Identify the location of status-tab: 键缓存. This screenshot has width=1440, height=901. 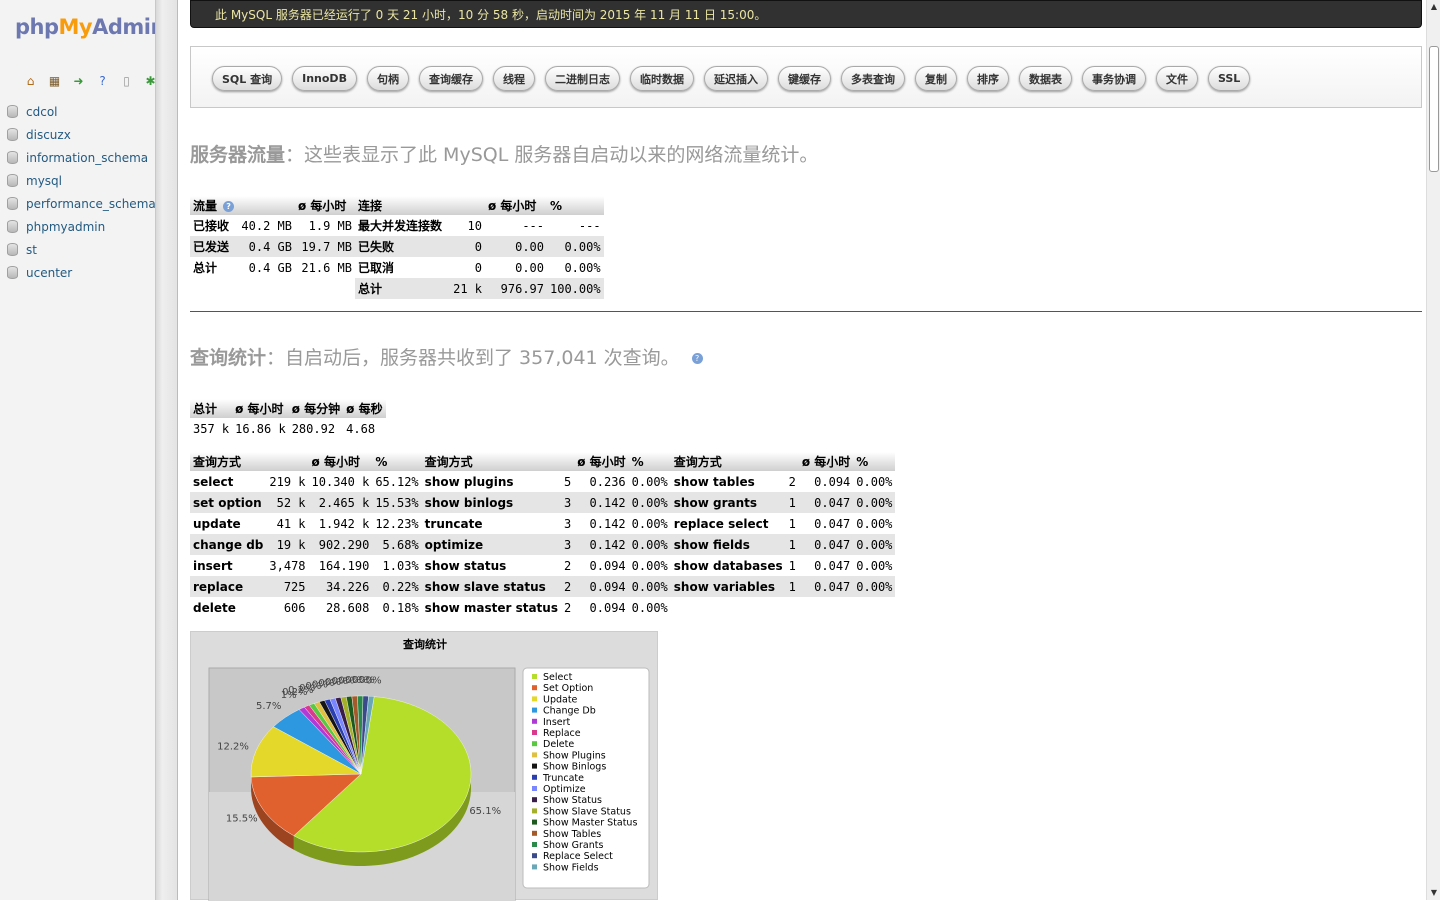
(804, 78).